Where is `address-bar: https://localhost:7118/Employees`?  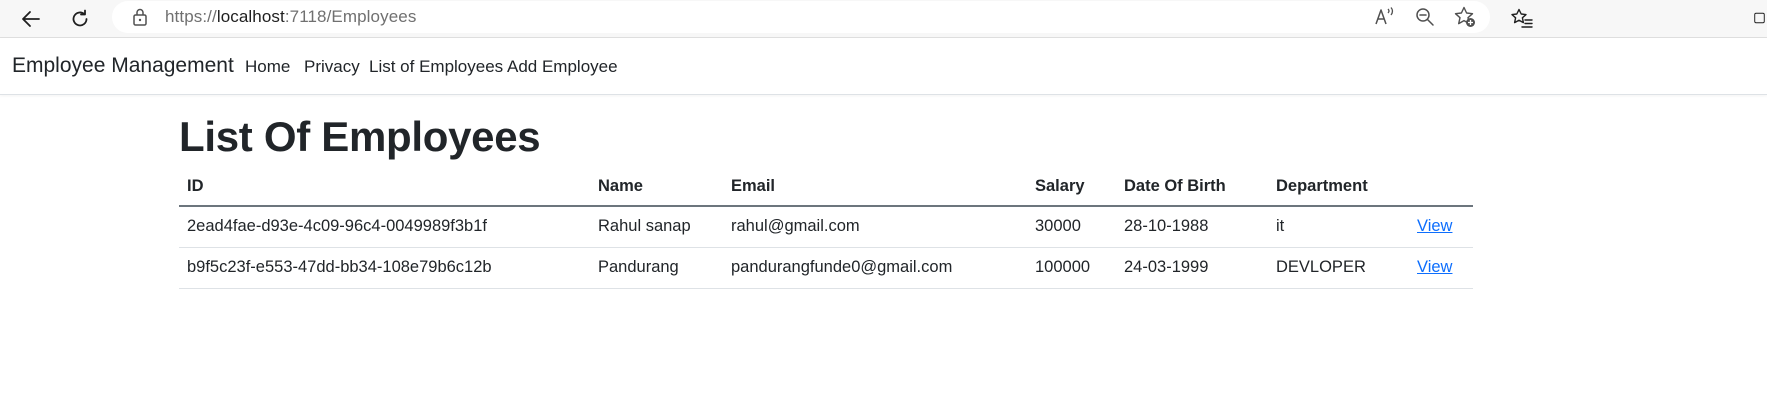 address-bar: https://localhost:7118/Employees is located at coordinates (801, 17).